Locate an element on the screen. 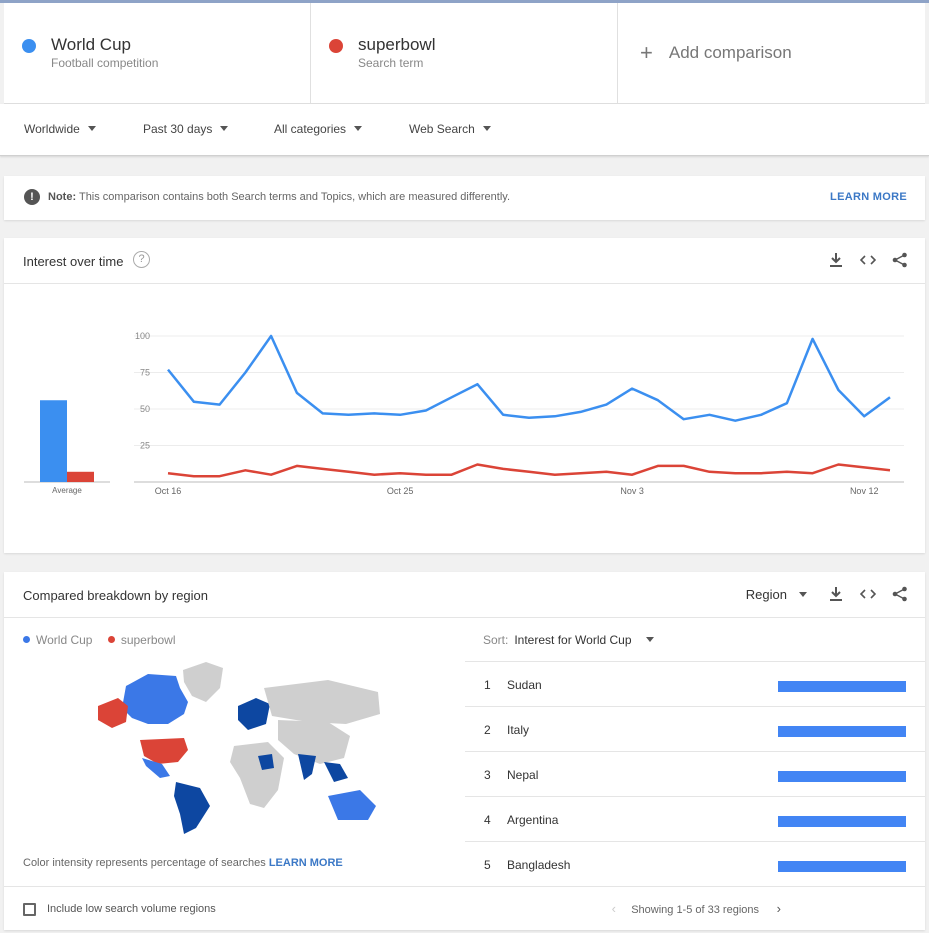  card-title: Compared breakdown by region is located at coordinates (115, 595).